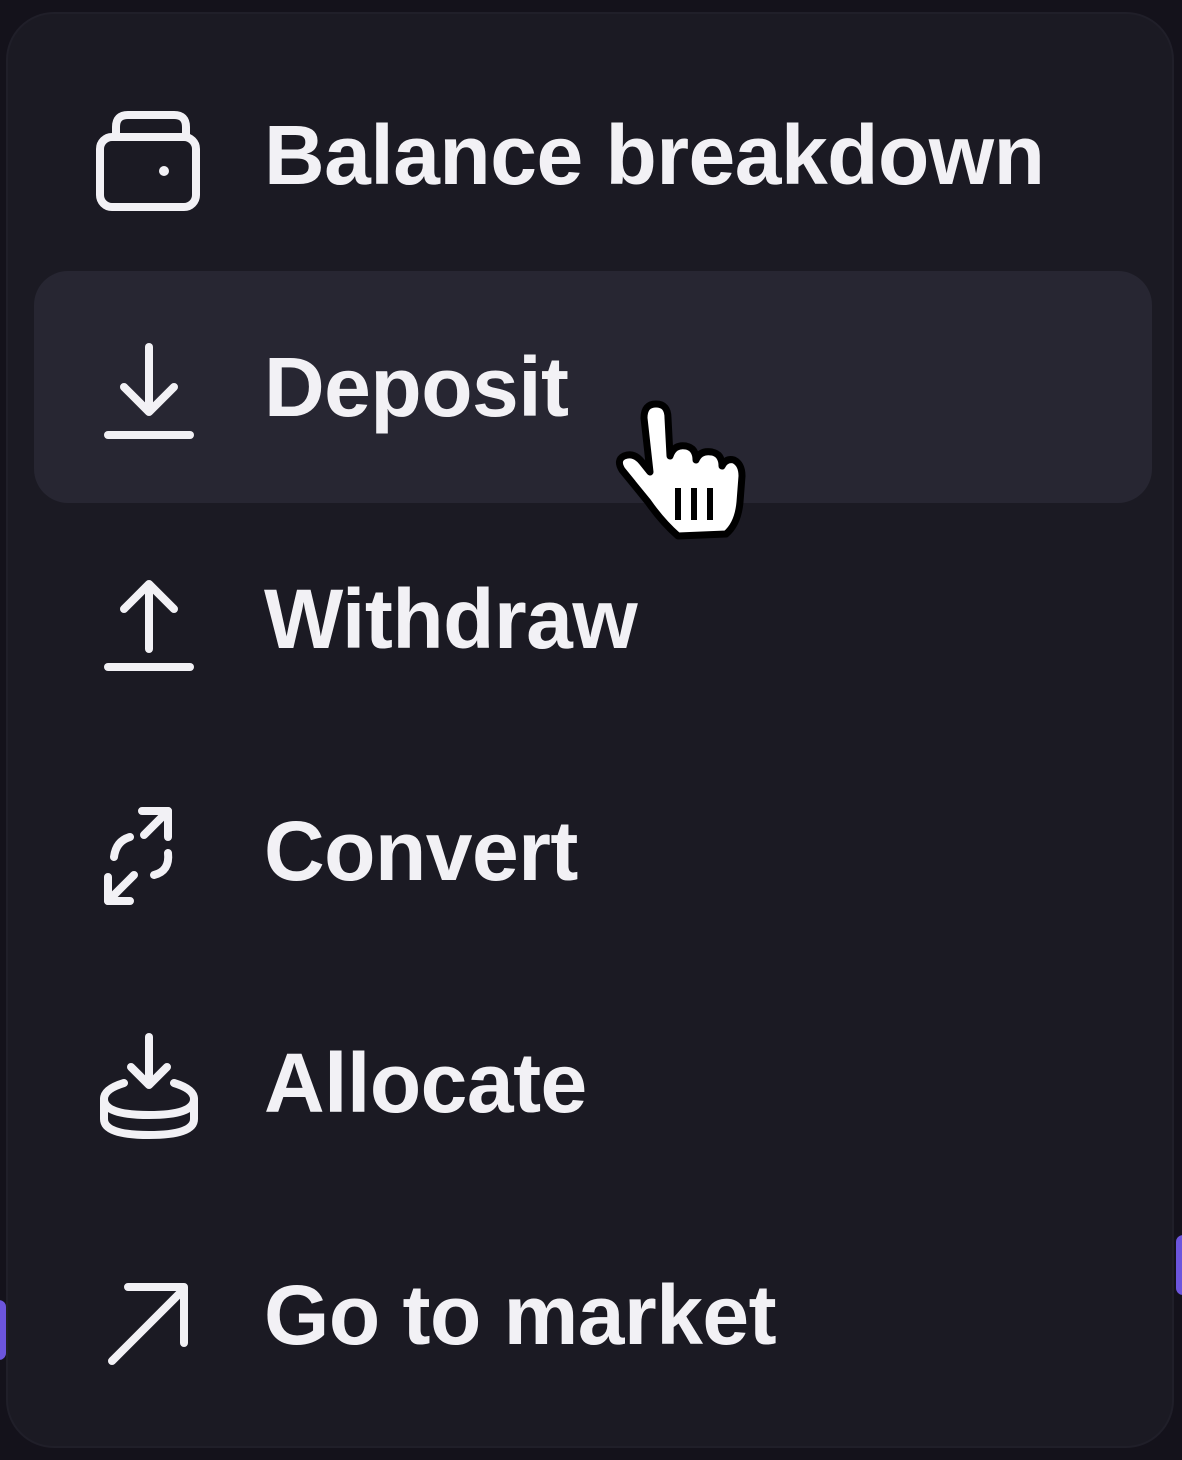 Image resolution: width=1182 pixels, height=1460 pixels. Describe the element at coordinates (425, 1083) in the screenshot. I see `menu-item-label: Allocate` at that location.